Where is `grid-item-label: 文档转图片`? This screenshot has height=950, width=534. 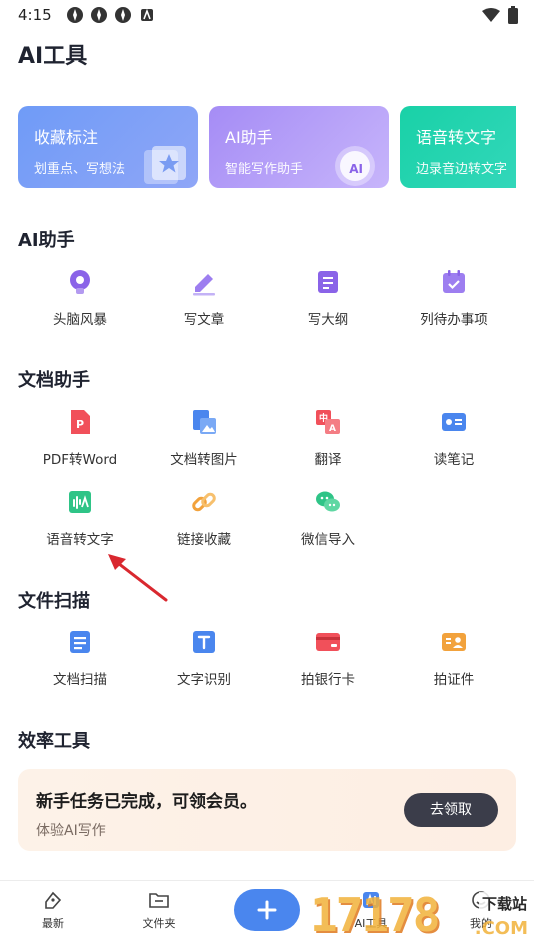
grid-item-label: 文档转图片 is located at coordinates (204, 460).